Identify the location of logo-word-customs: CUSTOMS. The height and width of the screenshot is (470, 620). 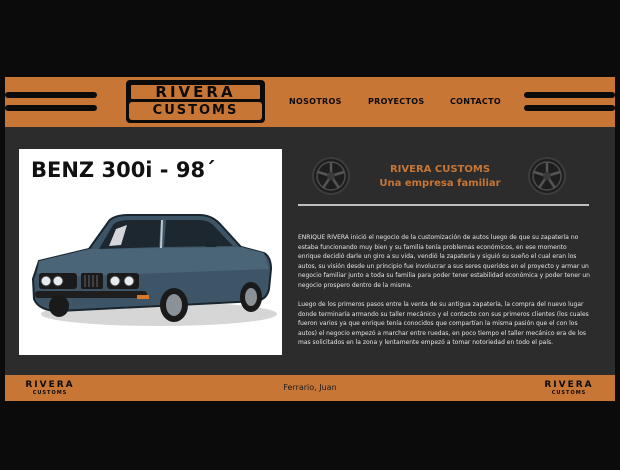
(195, 111).